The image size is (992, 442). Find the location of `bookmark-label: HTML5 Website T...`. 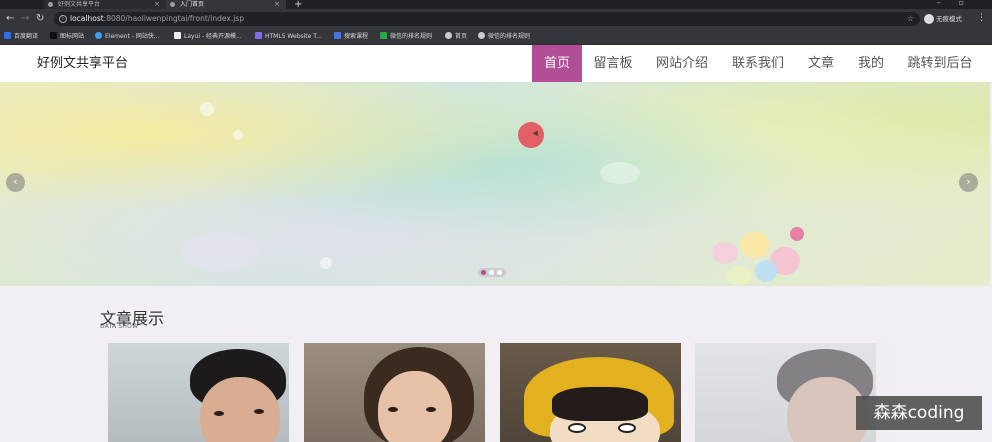

bookmark-label: HTML5 Website T... is located at coordinates (293, 36).